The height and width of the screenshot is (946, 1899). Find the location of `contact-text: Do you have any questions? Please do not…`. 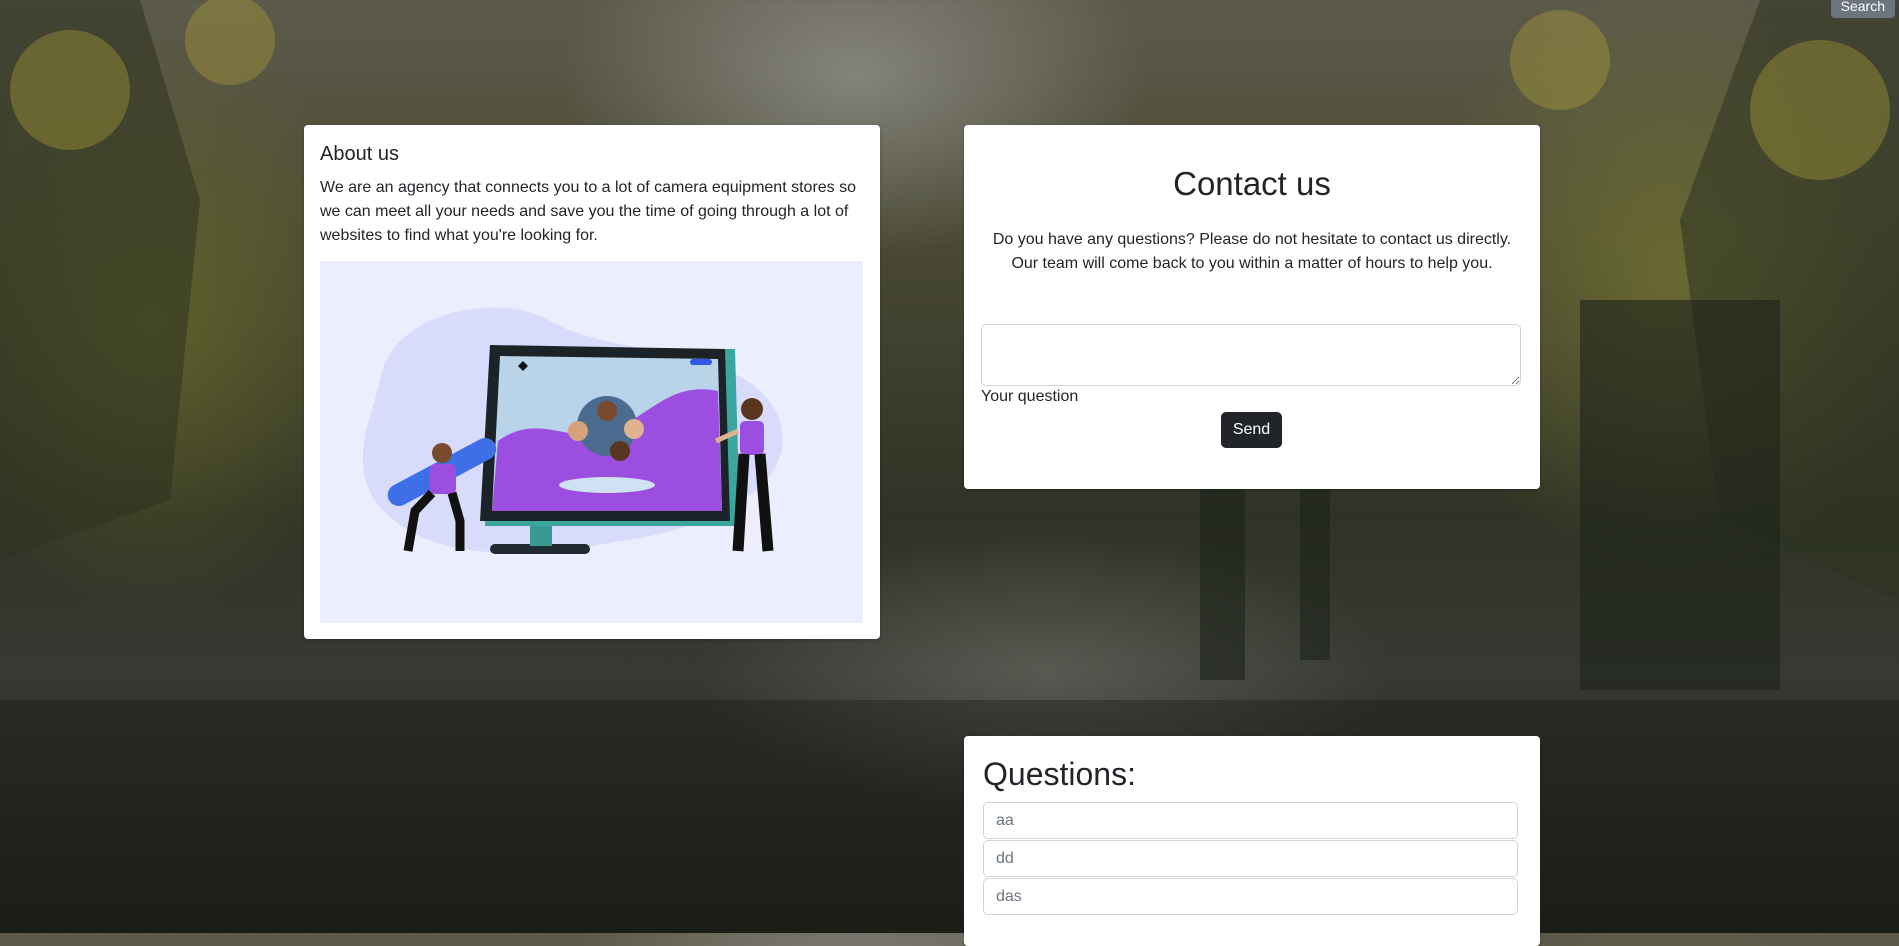

contact-text: Do you have any questions? Please do not… is located at coordinates (1252, 251).